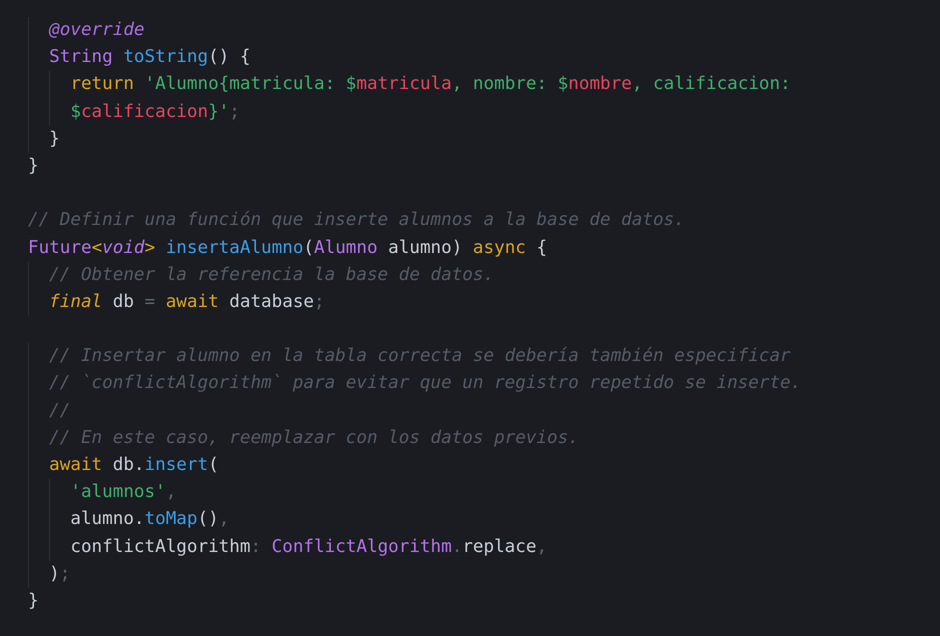 This screenshot has width=940, height=636. What do you see at coordinates (59, 574) in the screenshot?
I see `code-line: );` at bounding box center [59, 574].